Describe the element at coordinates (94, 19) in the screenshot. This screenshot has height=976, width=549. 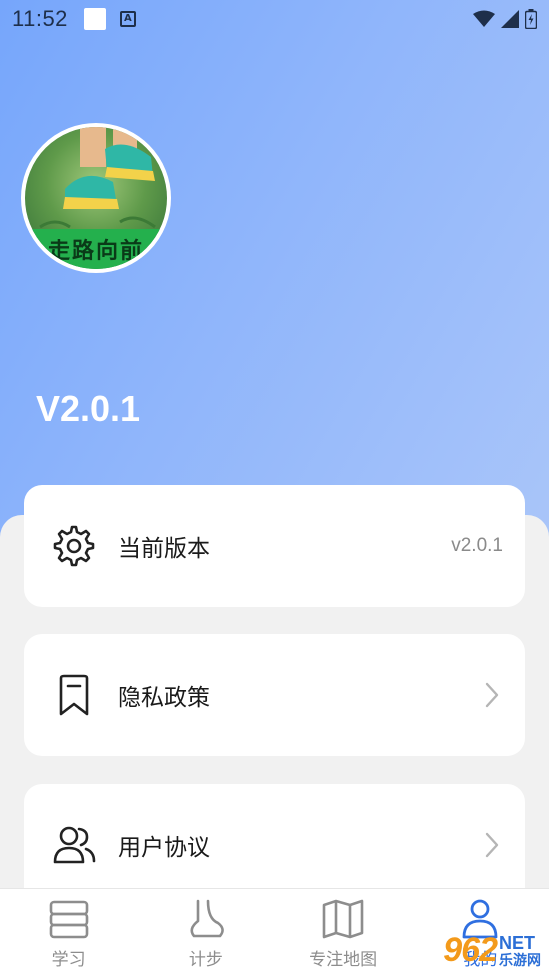
I see `notification-square-icon` at that location.